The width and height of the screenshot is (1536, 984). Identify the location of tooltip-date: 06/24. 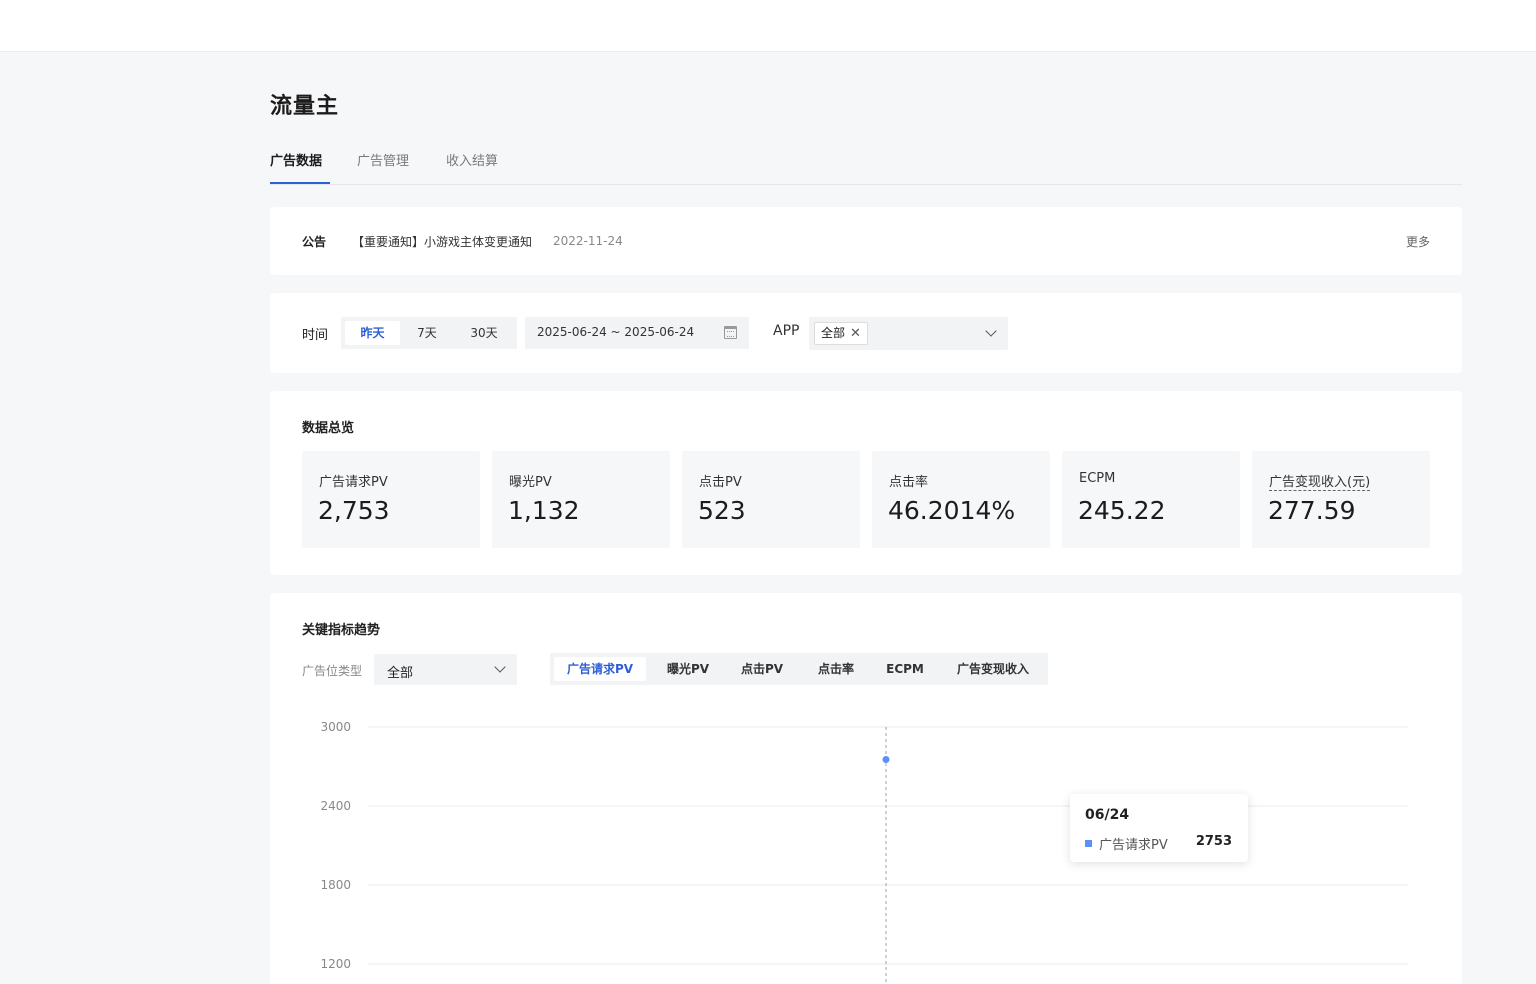
(1107, 815).